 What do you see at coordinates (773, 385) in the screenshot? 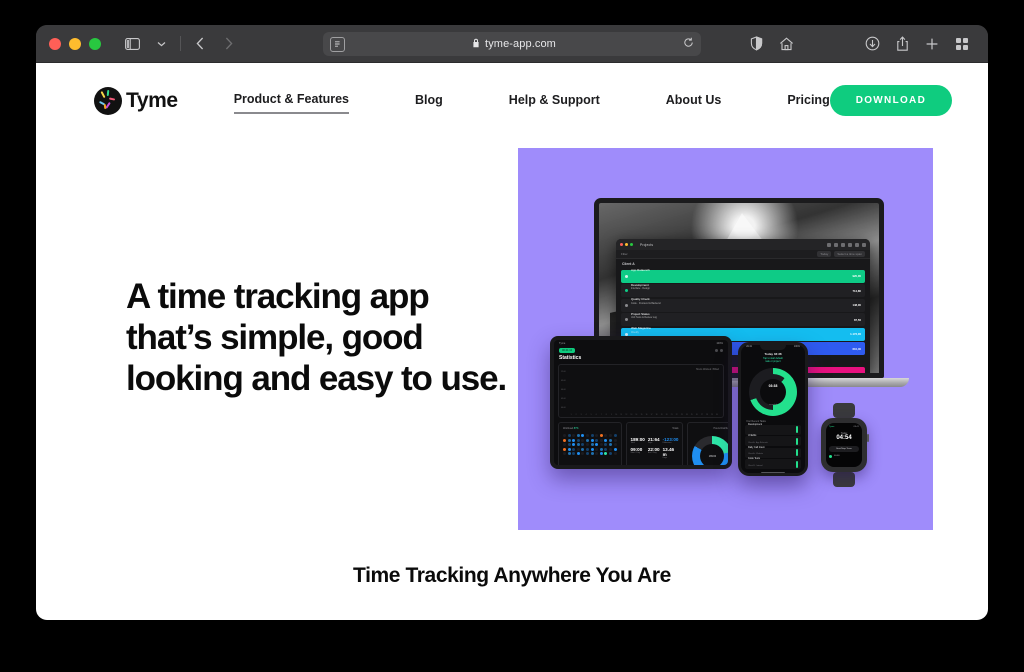
I see `phone-timer-value: 03:38` at bounding box center [773, 385].